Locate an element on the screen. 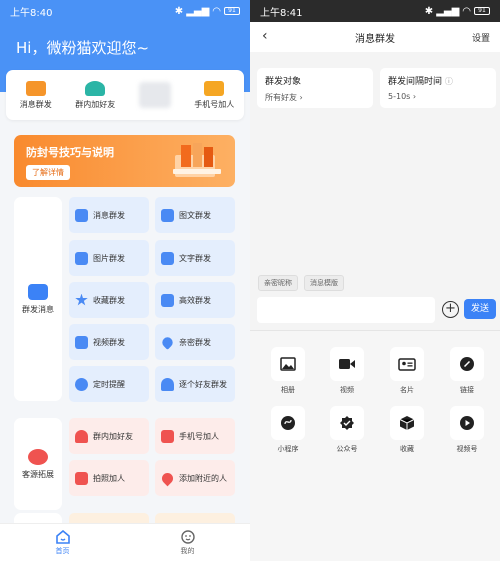 The height and width of the screenshot is (561, 500). tab-home: 首页 is located at coordinates (62, 542).